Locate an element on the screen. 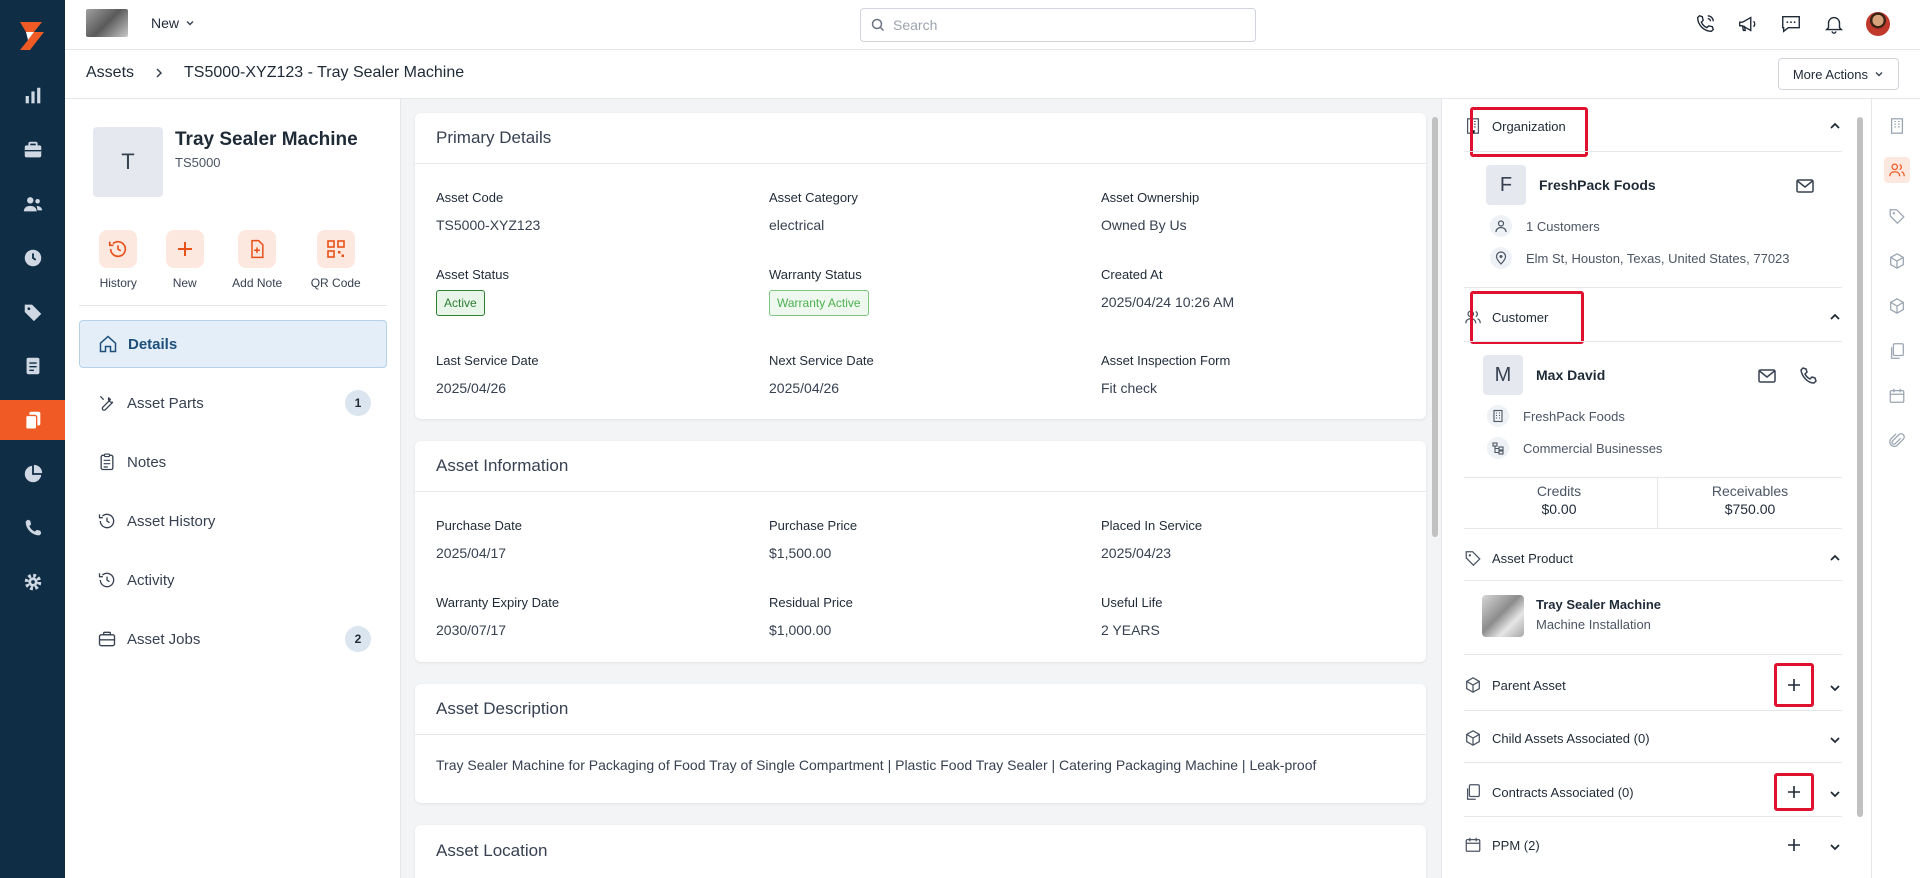  nav-customers is located at coordinates (32, 204).